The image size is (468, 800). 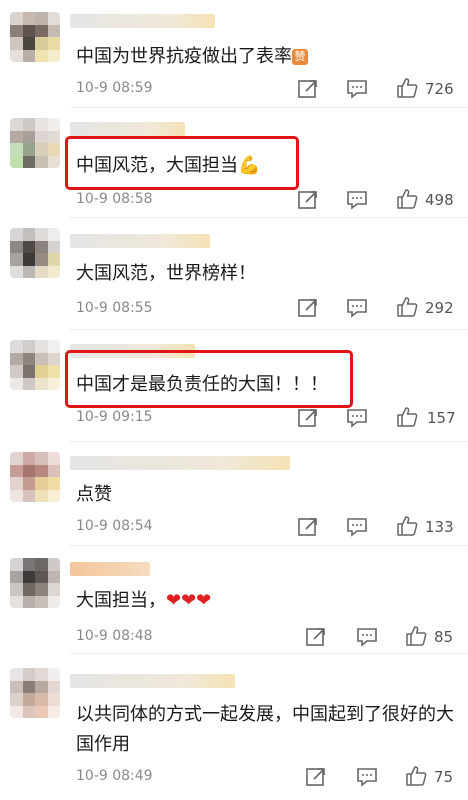 I want to click on like-count: 292, so click(x=439, y=308).